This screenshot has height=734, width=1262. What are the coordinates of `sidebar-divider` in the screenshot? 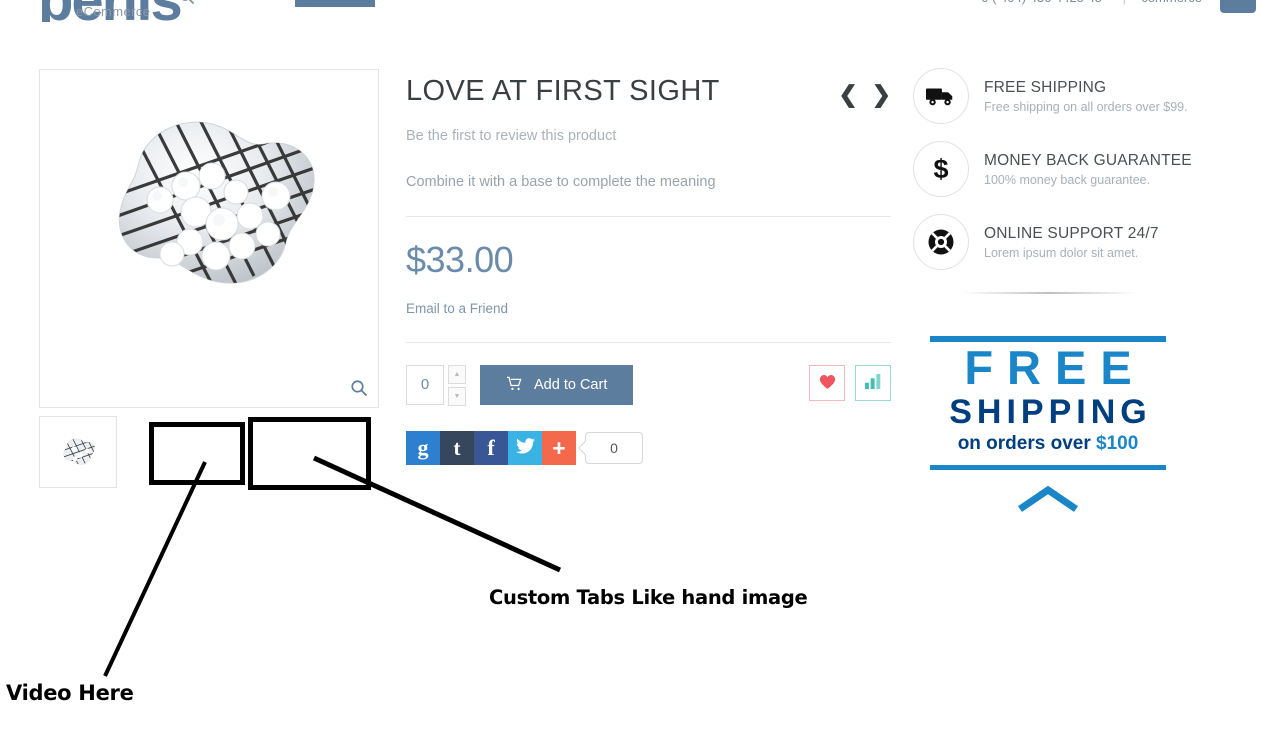 It's located at (1049, 293).